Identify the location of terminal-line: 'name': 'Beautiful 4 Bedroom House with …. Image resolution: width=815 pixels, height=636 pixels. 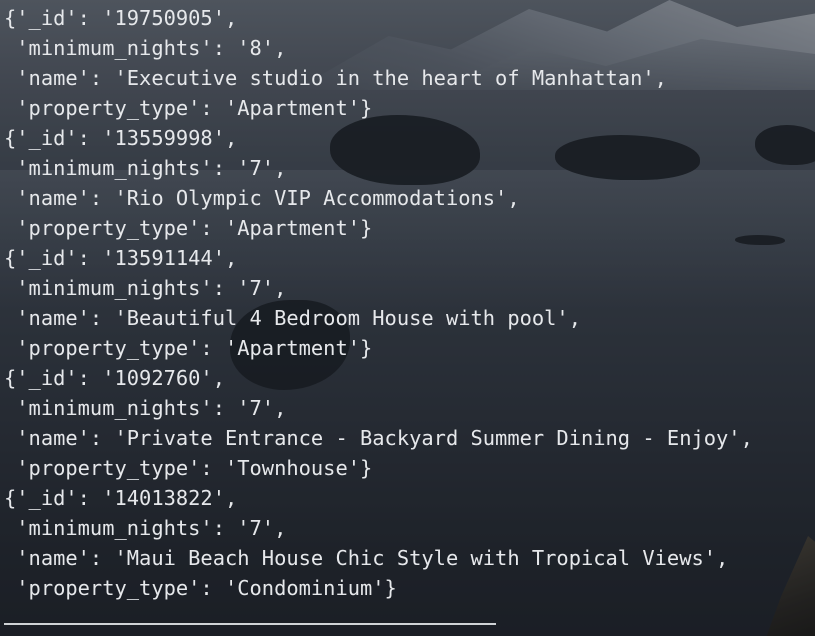
(292, 318).